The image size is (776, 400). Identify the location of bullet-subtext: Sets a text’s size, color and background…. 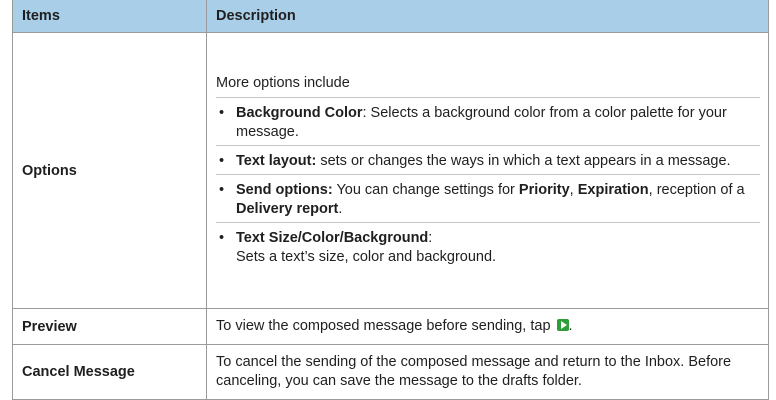
(366, 256).